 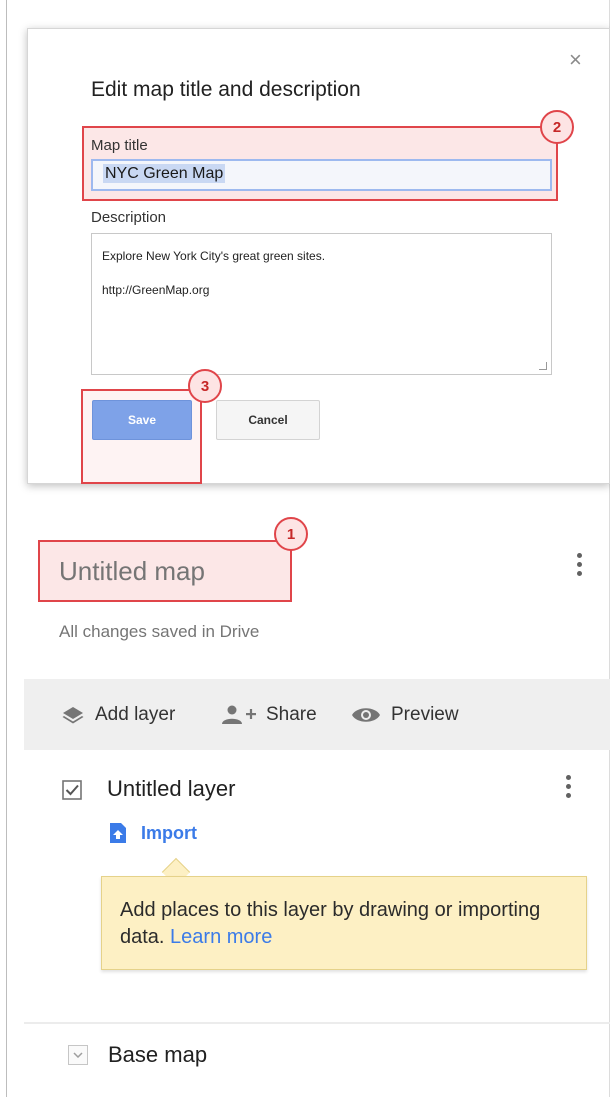 What do you see at coordinates (239, 714) in the screenshot?
I see `person-add-icon` at bounding box center [239, 714].